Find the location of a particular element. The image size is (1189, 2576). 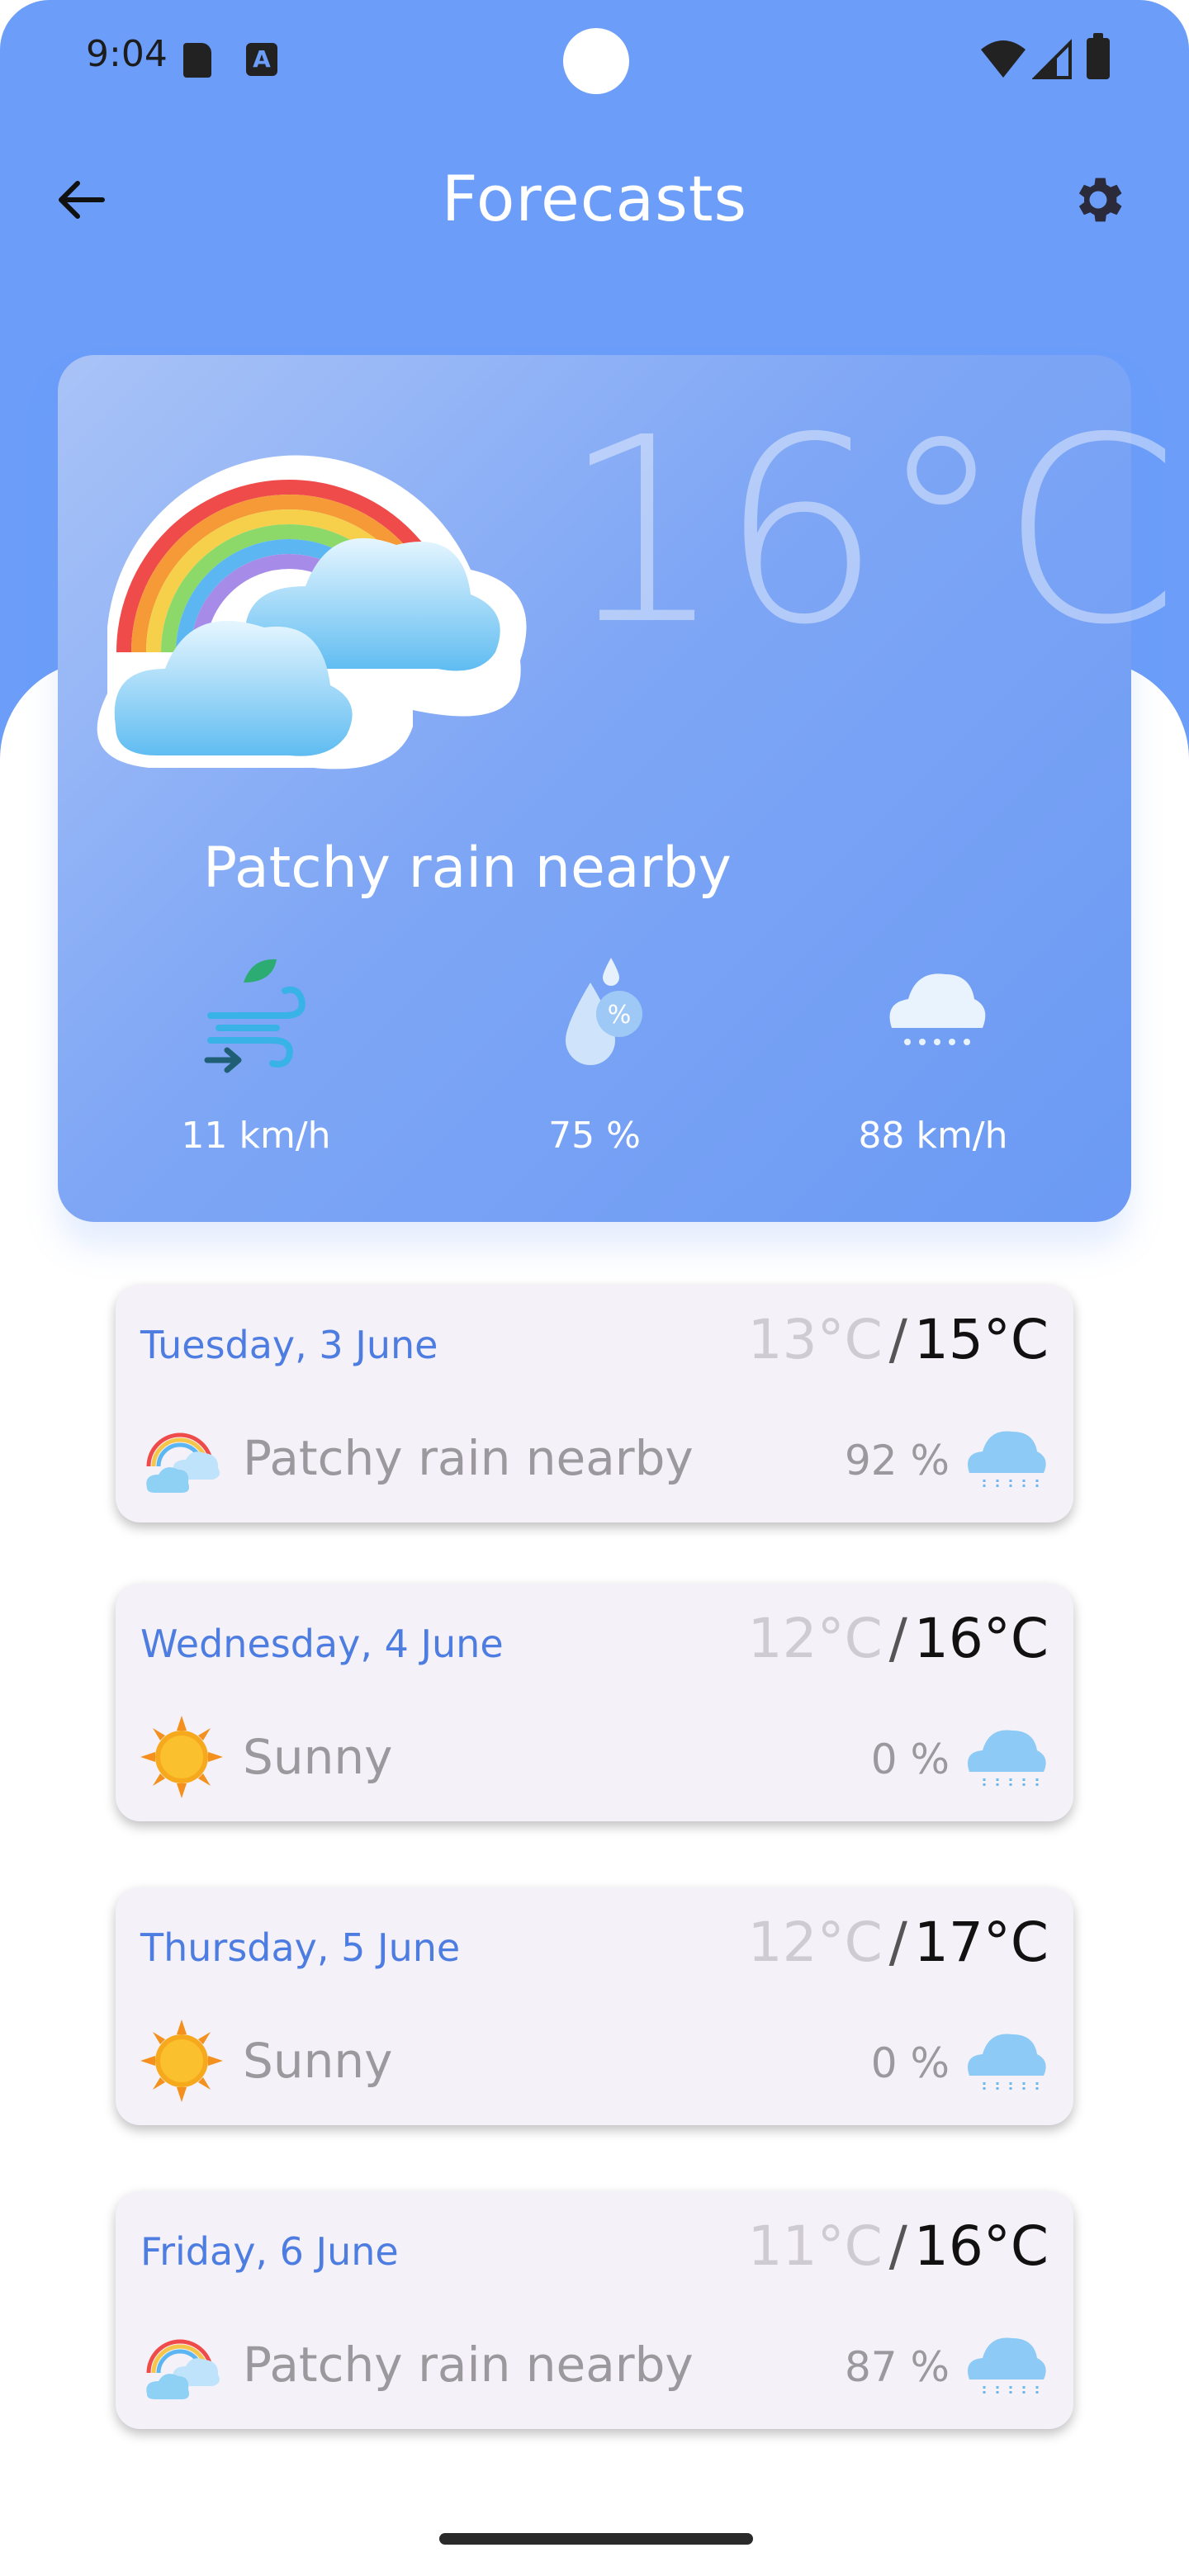

forecast-temps: 12°C/17°C is located at coordinates (898, 1942).